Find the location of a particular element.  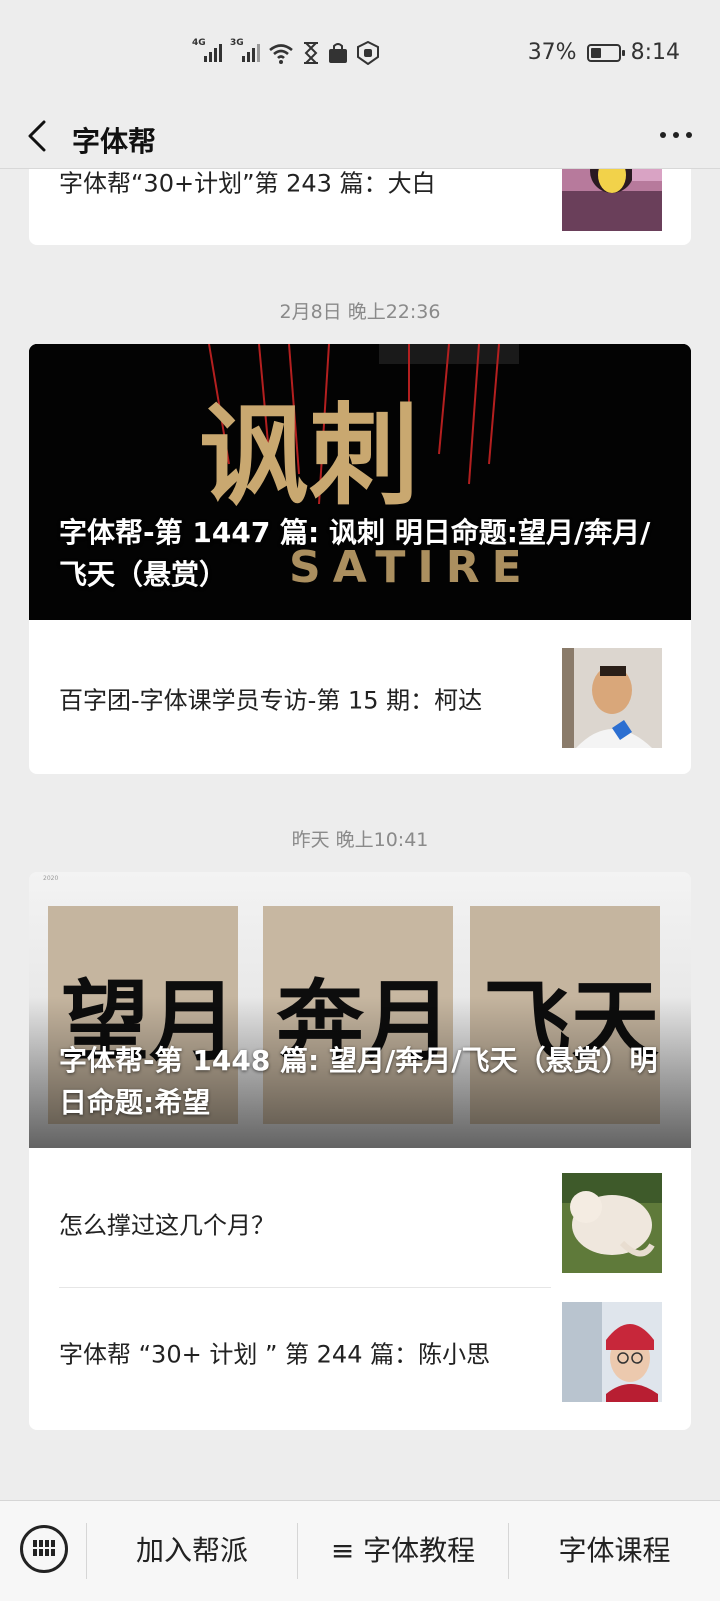

status-right: 37% 8:14 is located at coordinates (604, 52).